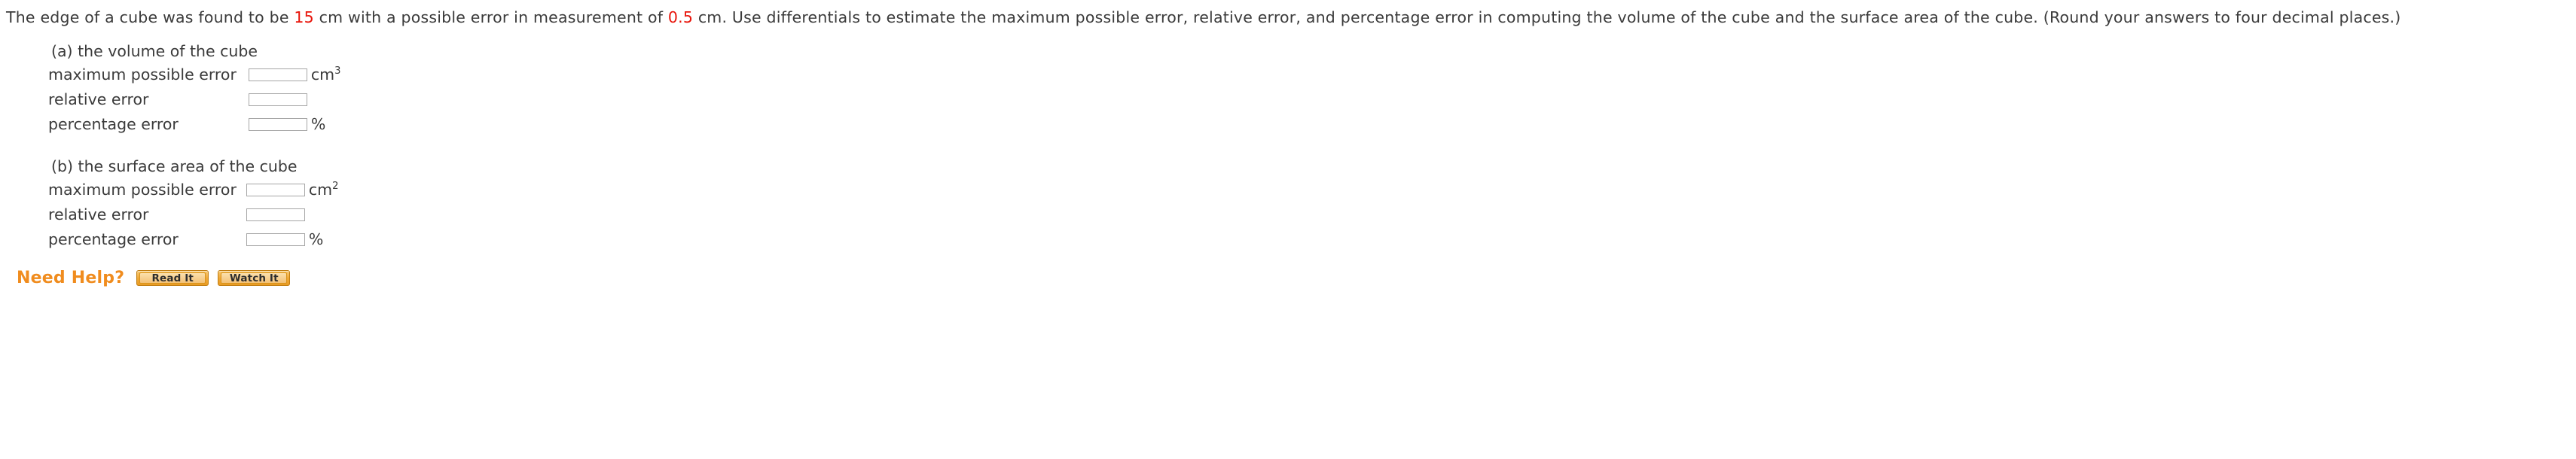  I want to click on read-it-label: Read It, so click(173, 278).